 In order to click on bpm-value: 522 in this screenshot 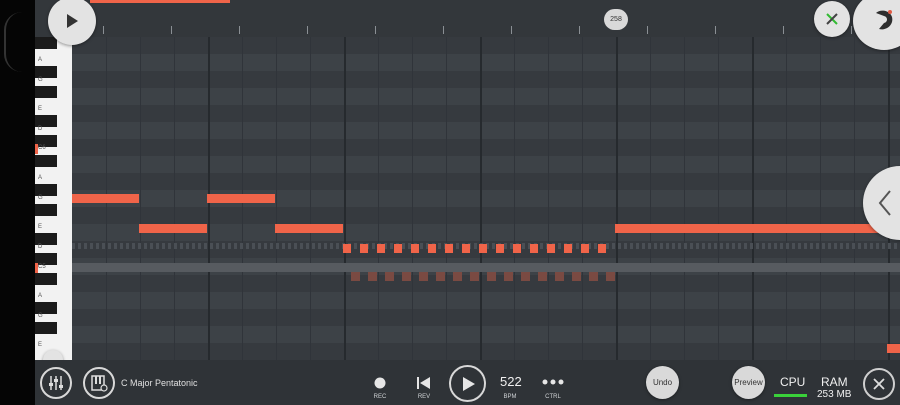, I will do `click(511, 381)`.